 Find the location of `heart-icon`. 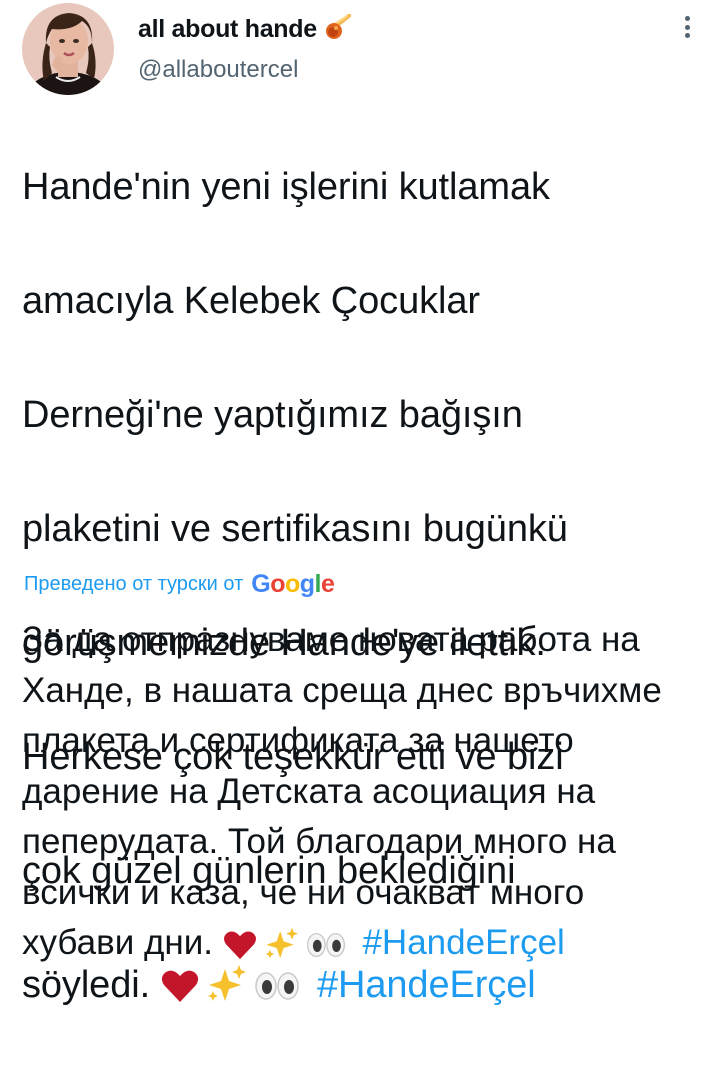

heart-icon is located at coordinates (240, 949).